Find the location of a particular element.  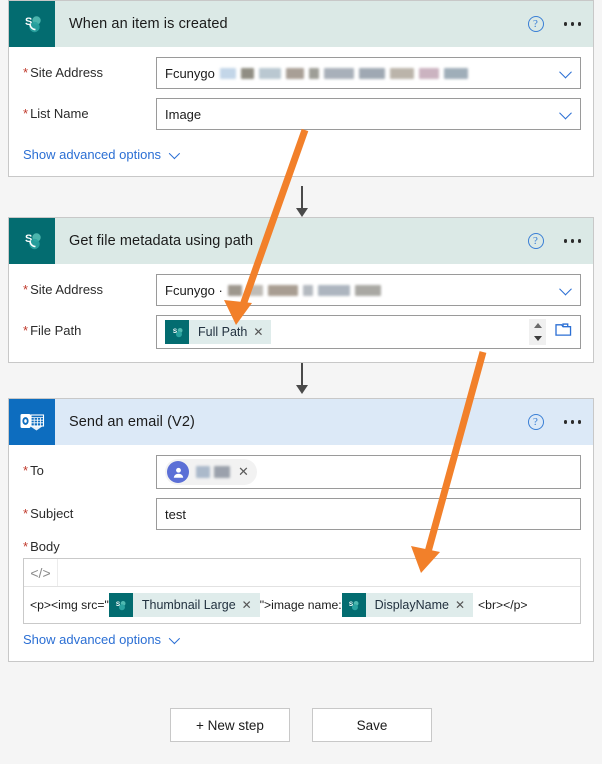

field-file-path-2: * File Path S Full Path ✕ is located at coordinates (301, 332).